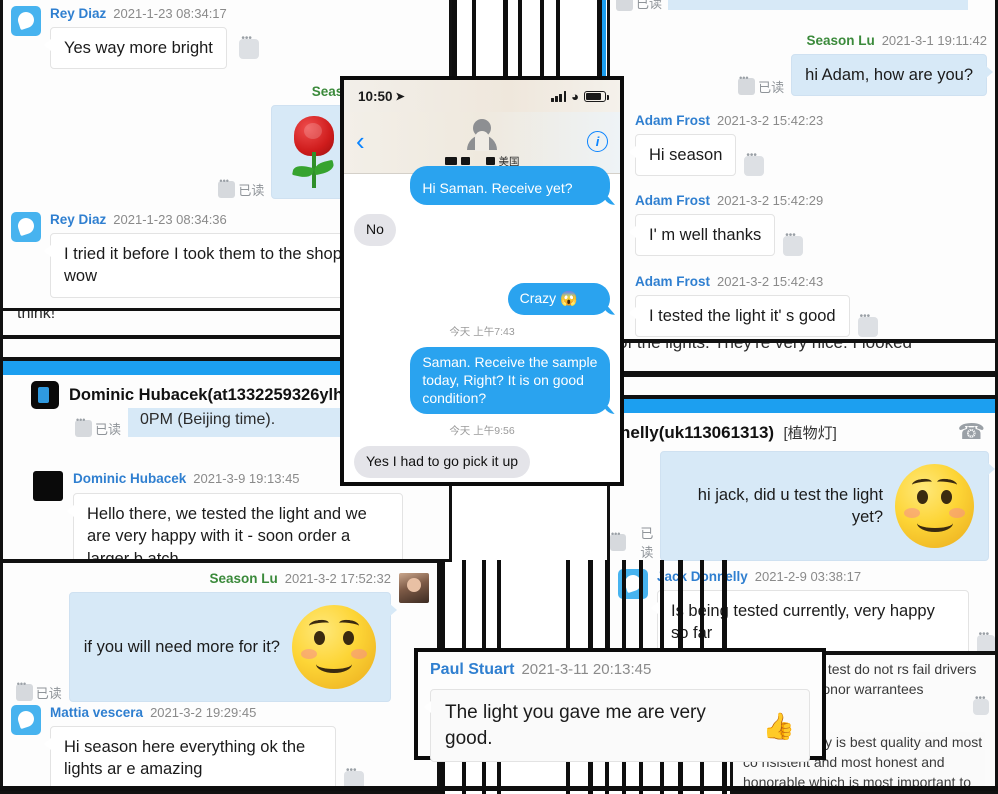 Image resolution: width=998 pixels, height=794 pixels. I want to click on phone-status-bar: 10:50 ➤ ◕, so click(482, 96).